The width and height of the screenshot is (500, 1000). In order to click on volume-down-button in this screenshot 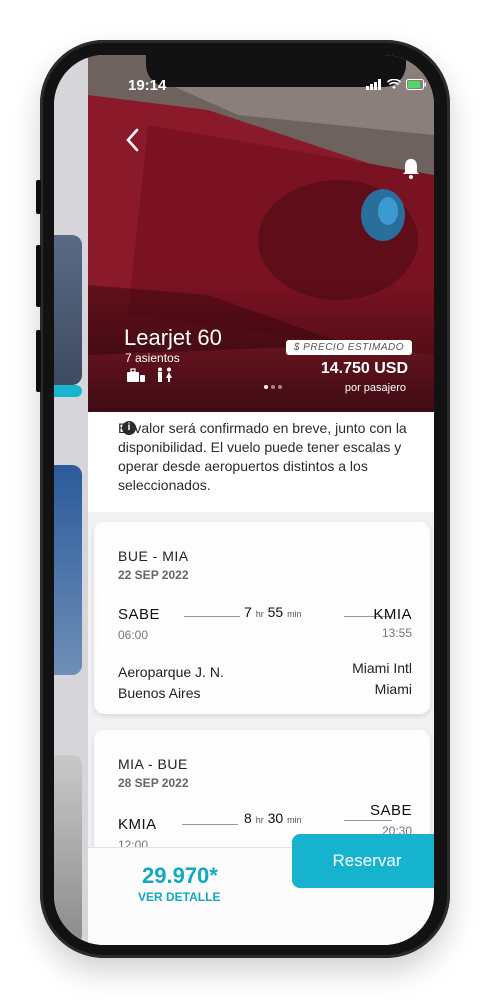, I will do `click(38, 361)`.